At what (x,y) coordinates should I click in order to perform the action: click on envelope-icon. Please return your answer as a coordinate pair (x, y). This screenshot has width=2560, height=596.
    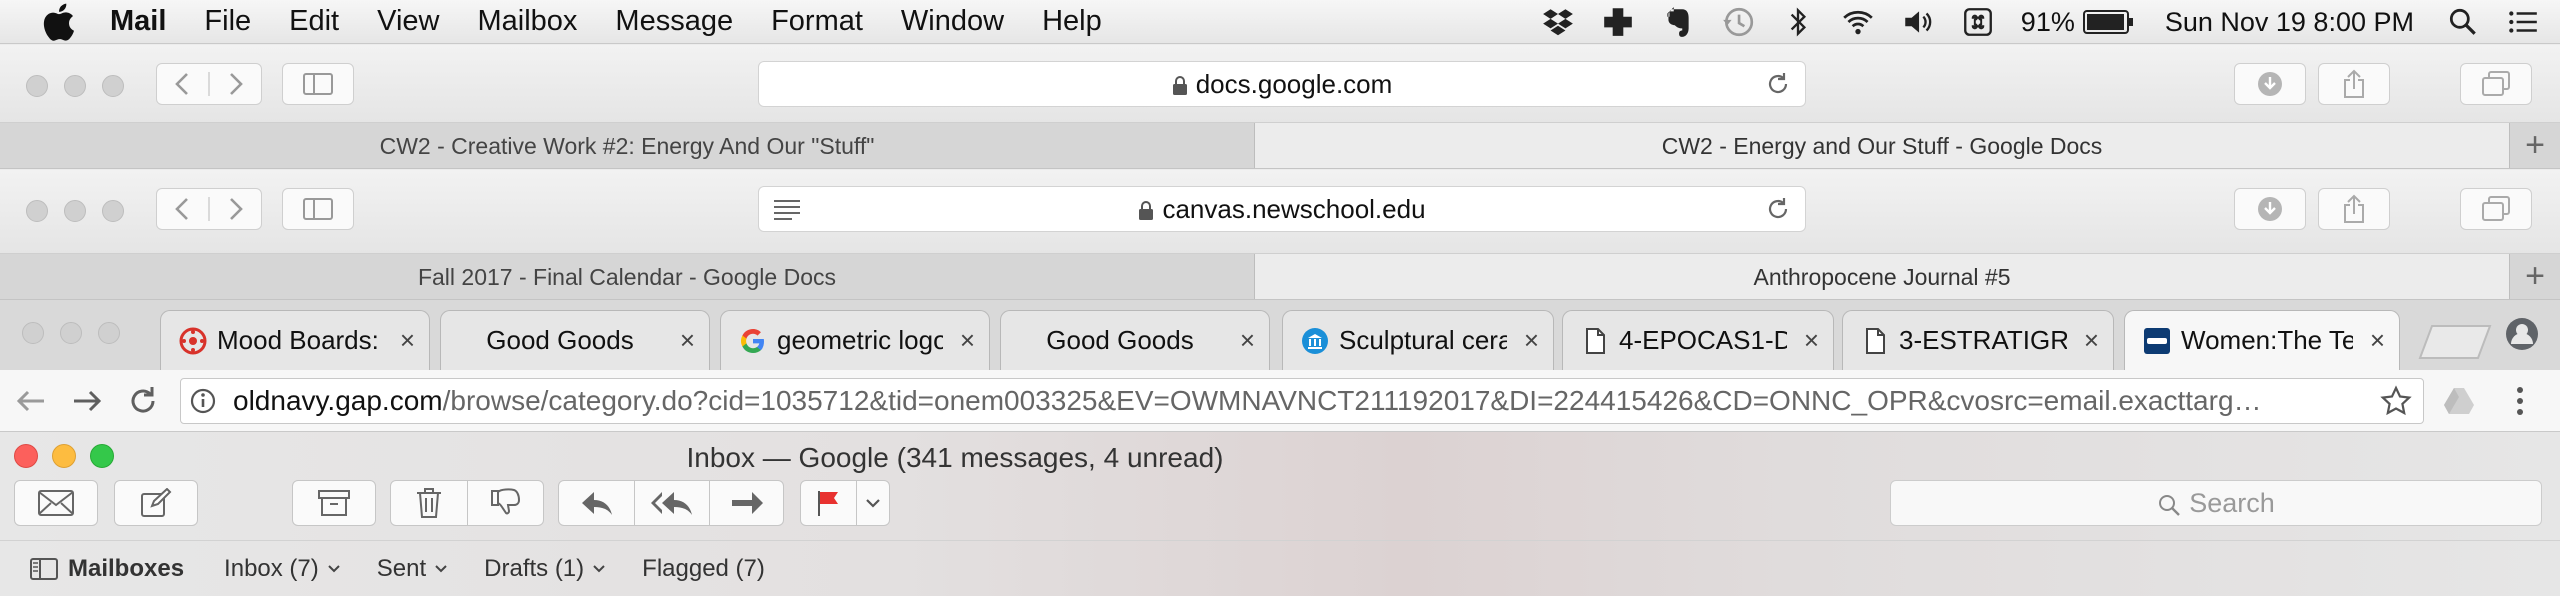
    Looking at the image, I should click on (56, 503).